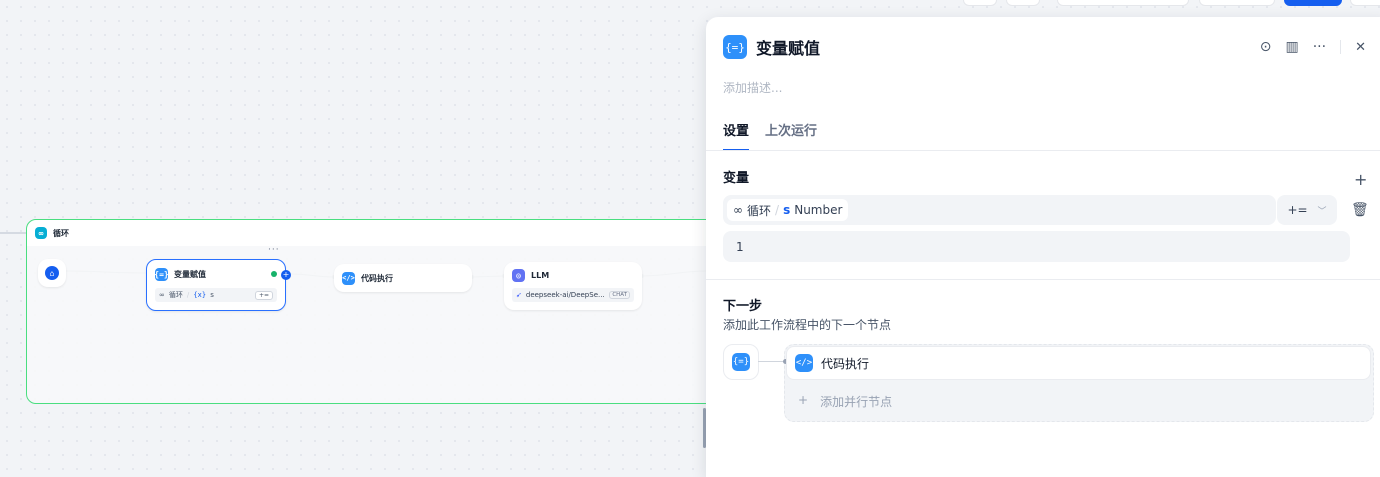 The width and height of the screenshot is (1380, 477). I want to click on plus-icon: +, so click(803, 400).